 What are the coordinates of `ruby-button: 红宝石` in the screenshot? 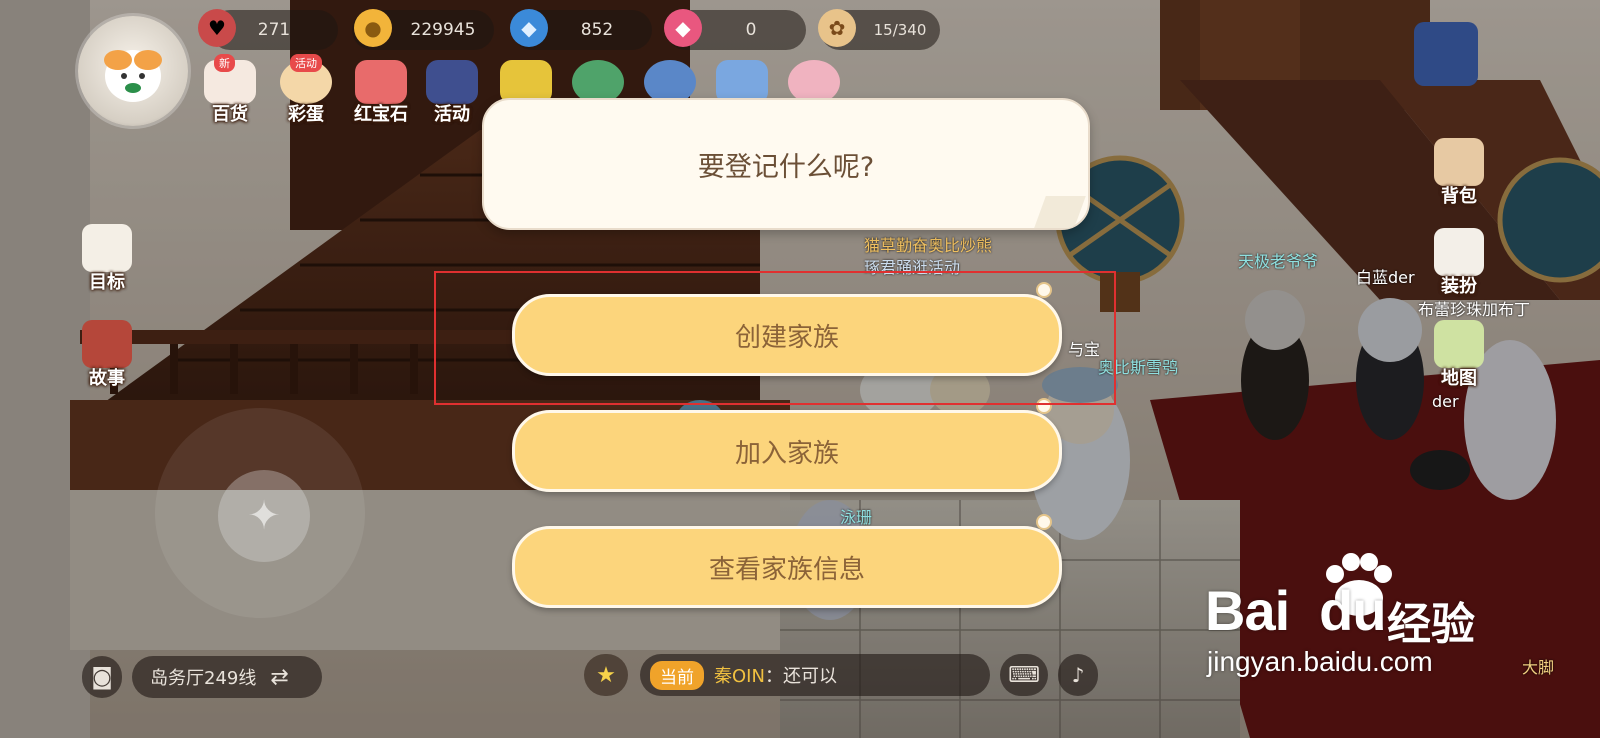 It's located at (381, 91).